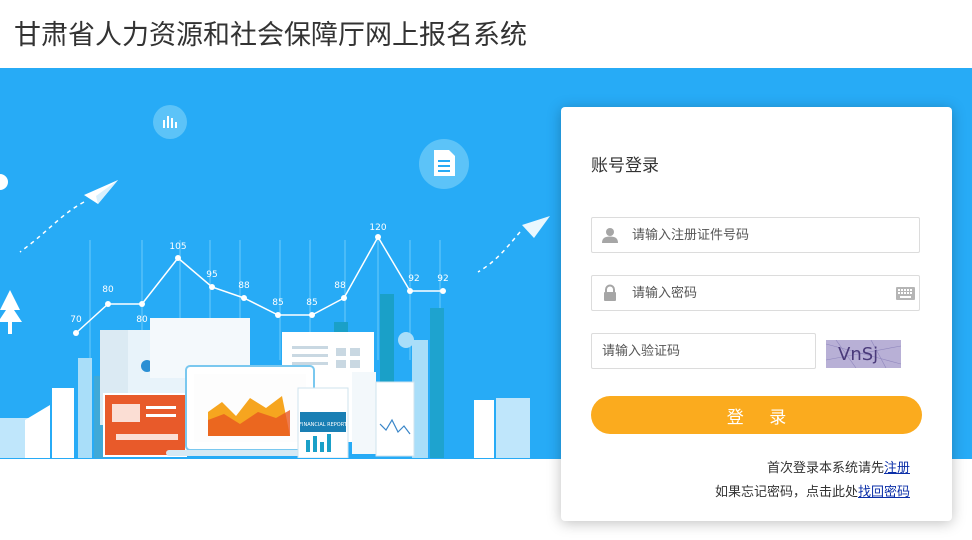 The height and width of the screenshot is (540, 972). I want to click on trend-label: 105, so click(177, 247).